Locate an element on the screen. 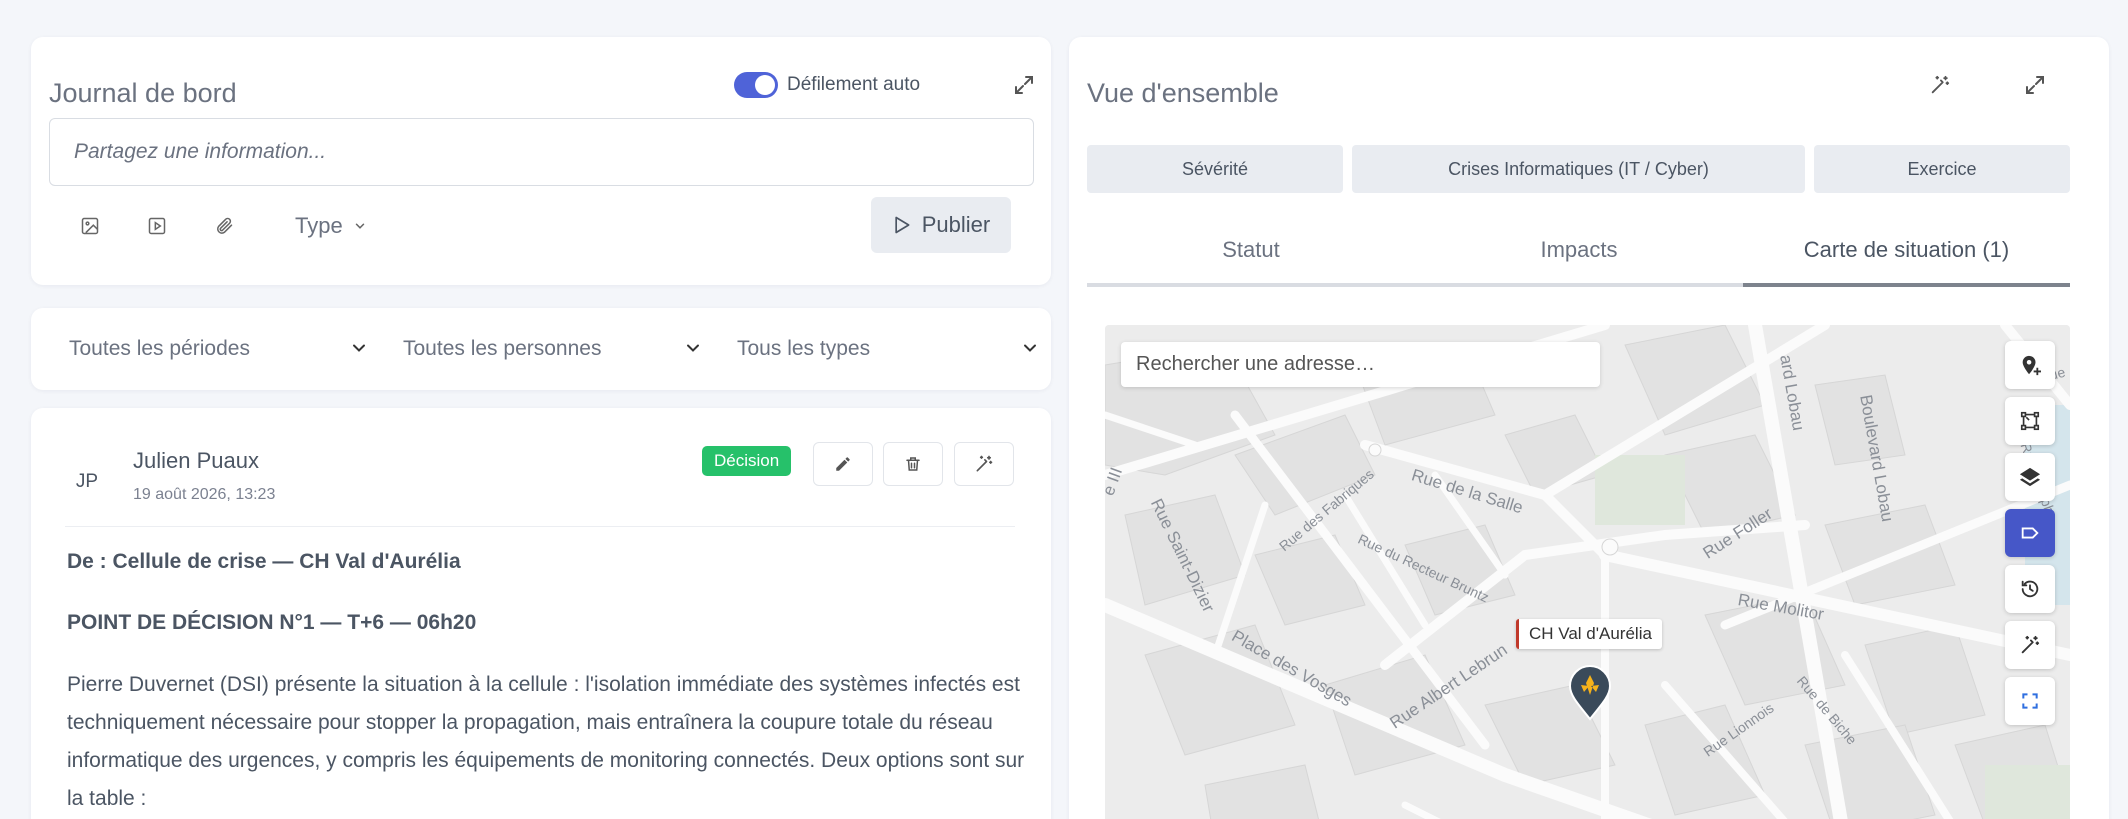  severity-chip: Sévérité is located at coordinates (1215, 169).